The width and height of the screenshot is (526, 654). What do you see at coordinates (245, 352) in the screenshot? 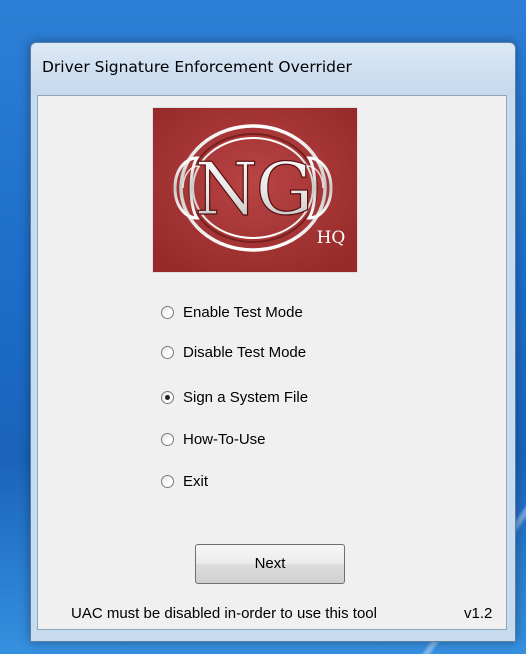
I see `option-label: Disable Test Mode` at bounding box center [245, 352].